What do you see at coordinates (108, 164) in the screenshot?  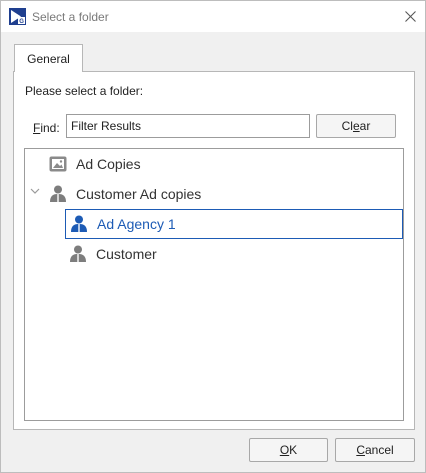 I see `tree-item-label: Ad Copies` at bounding box center [108, 164].